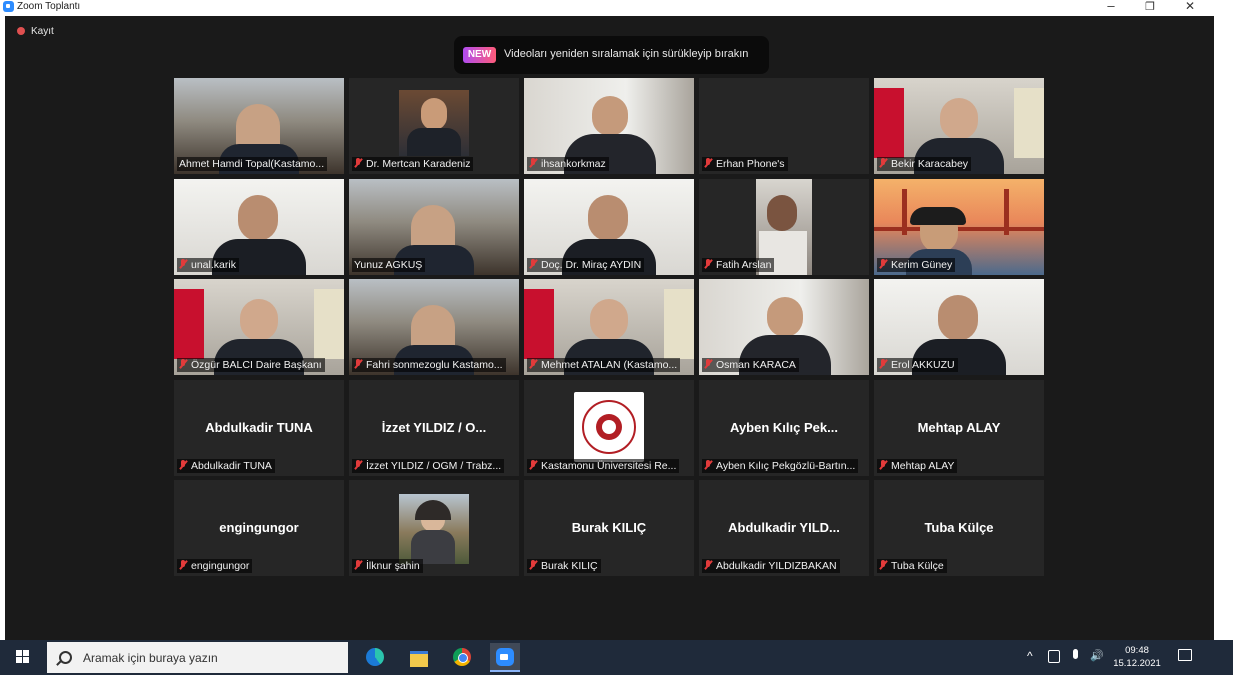  Describe the element at coordinates (49, 6) in the screenshot. I see `window-title: Zoom Toplantı` at that location.